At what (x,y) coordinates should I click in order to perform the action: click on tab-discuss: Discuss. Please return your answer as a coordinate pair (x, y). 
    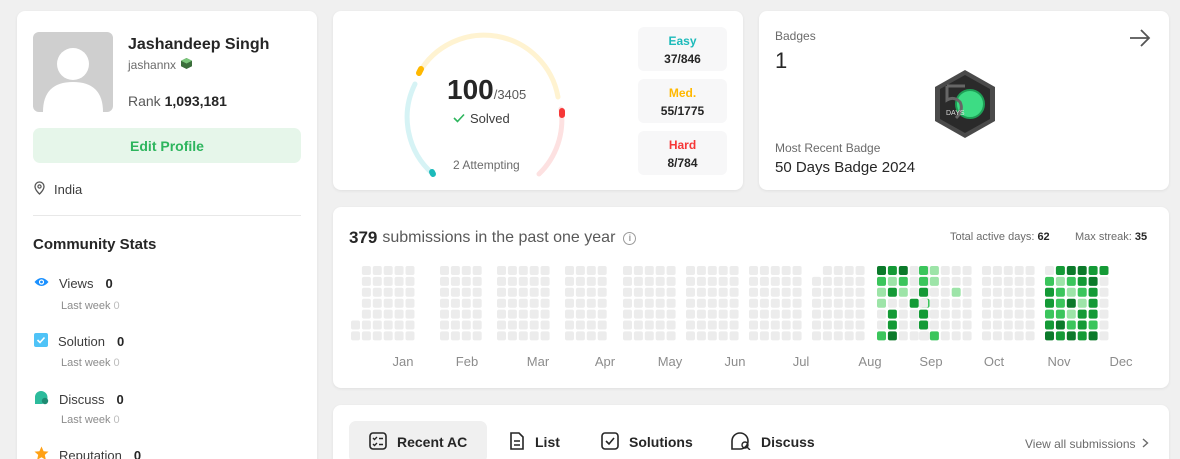
    Looking at the image, I should click on (773, 440).